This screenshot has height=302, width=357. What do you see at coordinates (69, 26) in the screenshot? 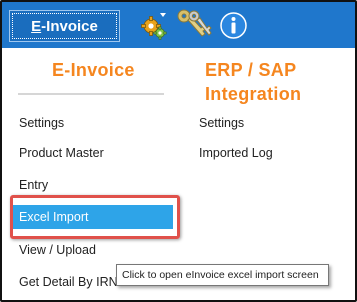
I see `tab-label: -Invoice` at bounding box center [69, 26].